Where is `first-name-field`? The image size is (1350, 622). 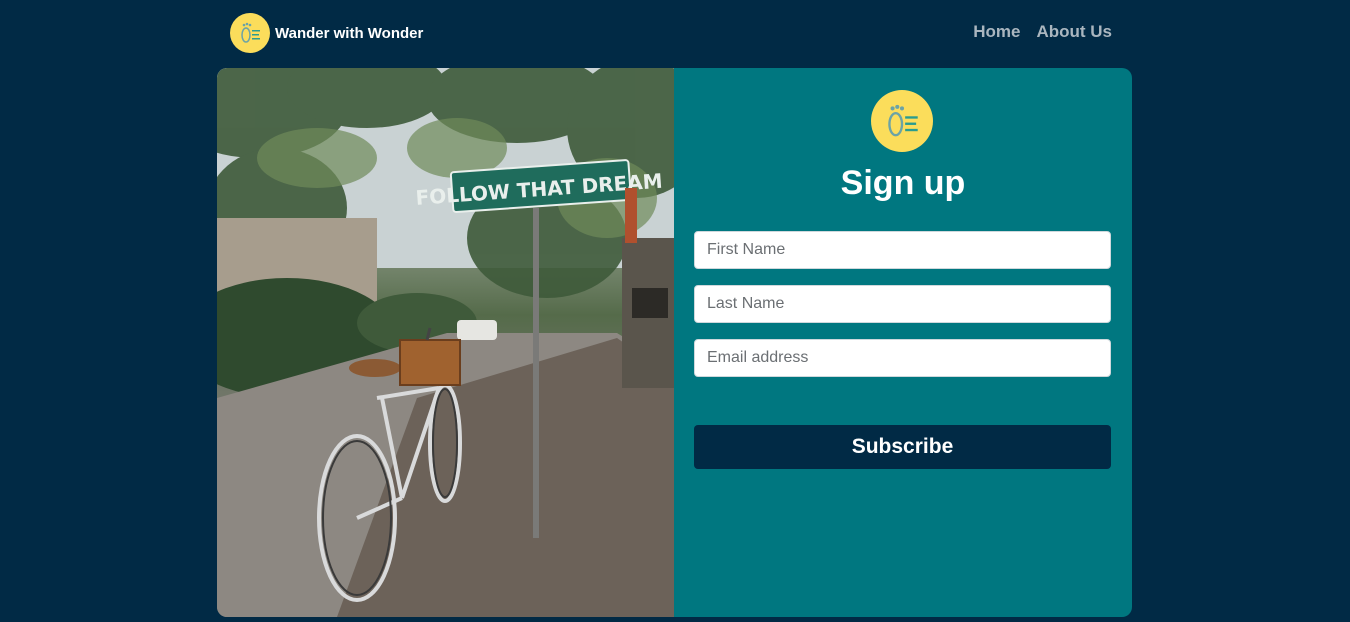 first-name-field is located at coordinates (902, 250).